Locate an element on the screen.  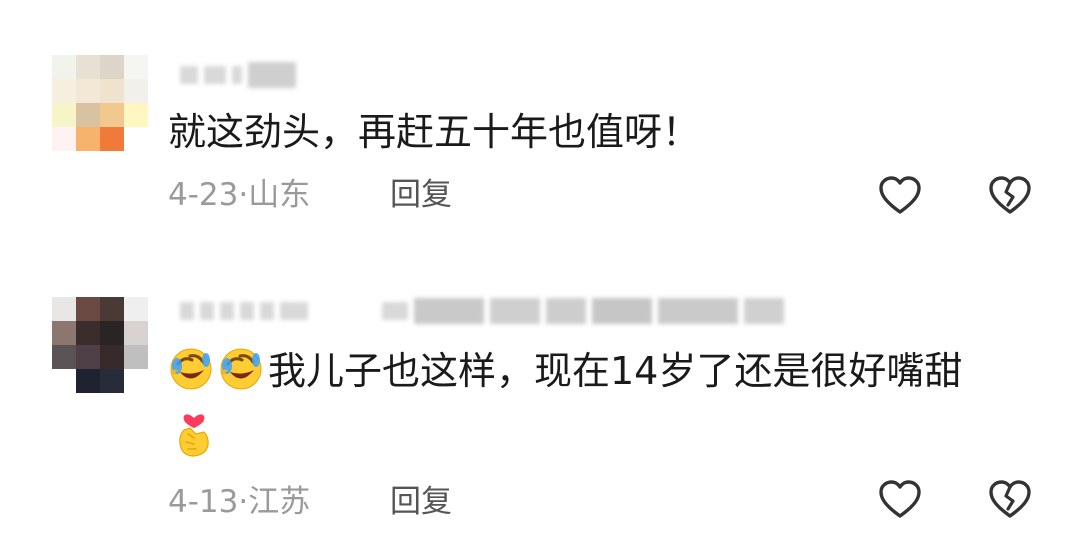
comment-location: 江苏 is located at coordinates (279, 502).